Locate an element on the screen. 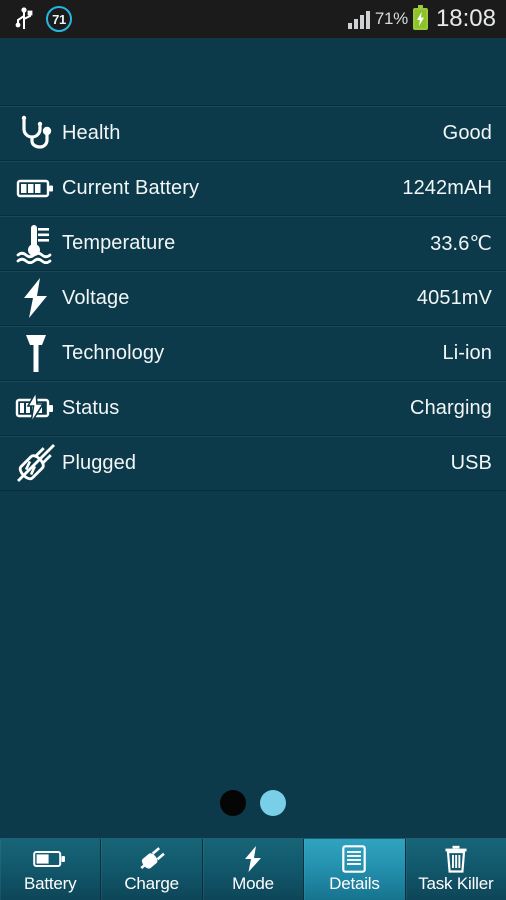 This screenshot has width=506, height=900. notification-count-badge: 71 is located at coordinates (59, 19).